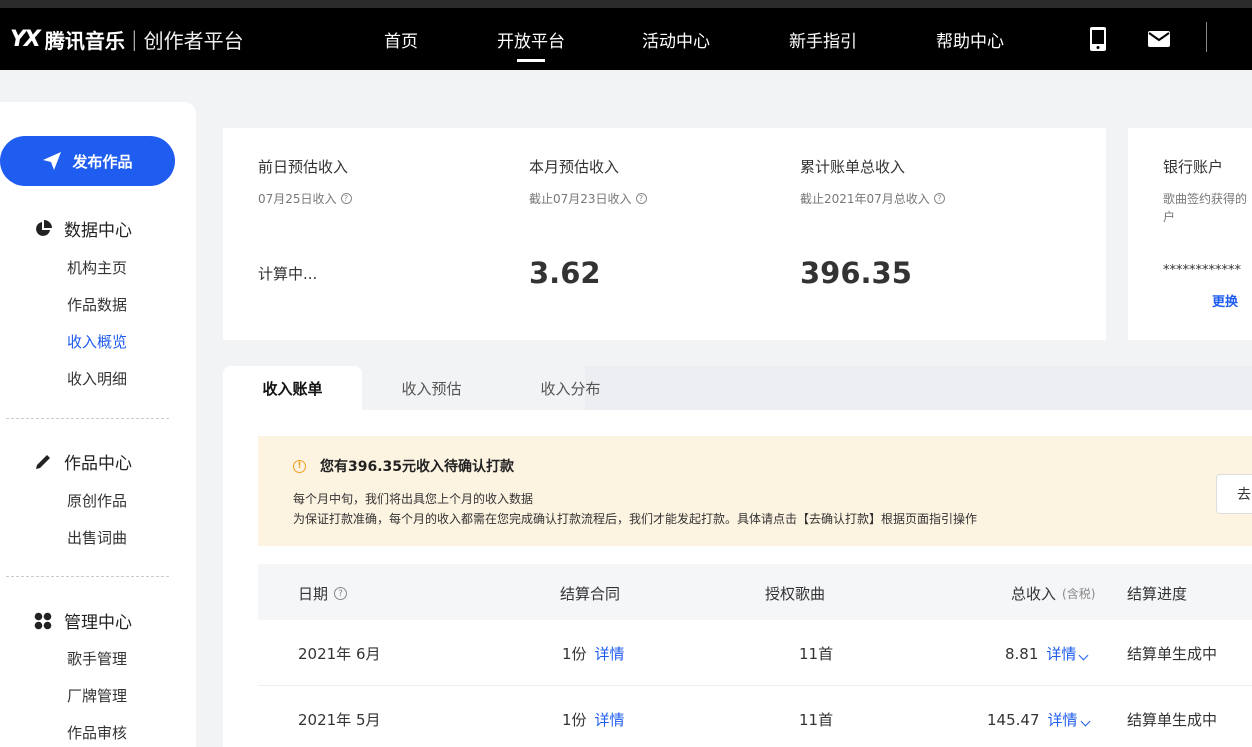 The height and width of the screenshot is (747, 1252). Describe the element at coordinates (823, 39) in the screenshot. I see `nav-beginner-guide: 新手指引` at that location.